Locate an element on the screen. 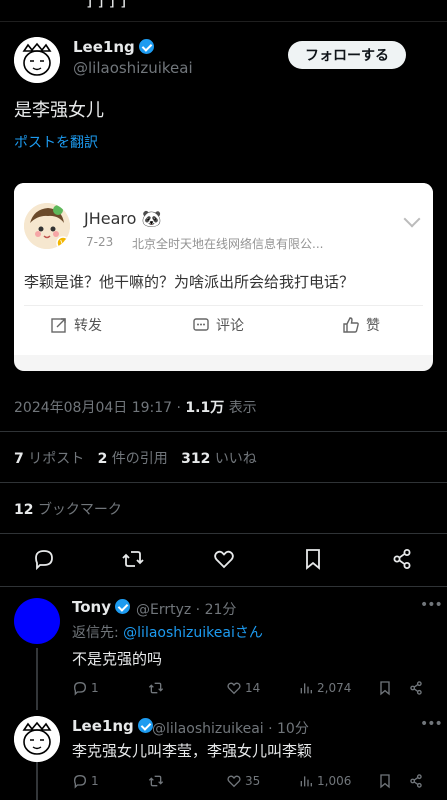 The image size is (447, 800). reply-text: 李克强女儿叫李莹，李强女儿叫李颖 is located at coordinates (192, 751).